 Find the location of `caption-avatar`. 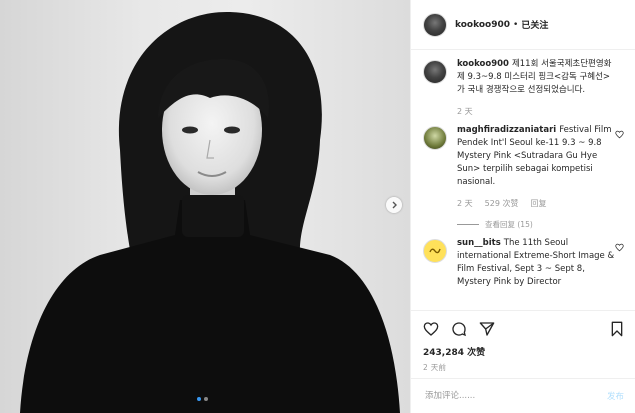

caption-avatar is located at coordinates (435, 72).